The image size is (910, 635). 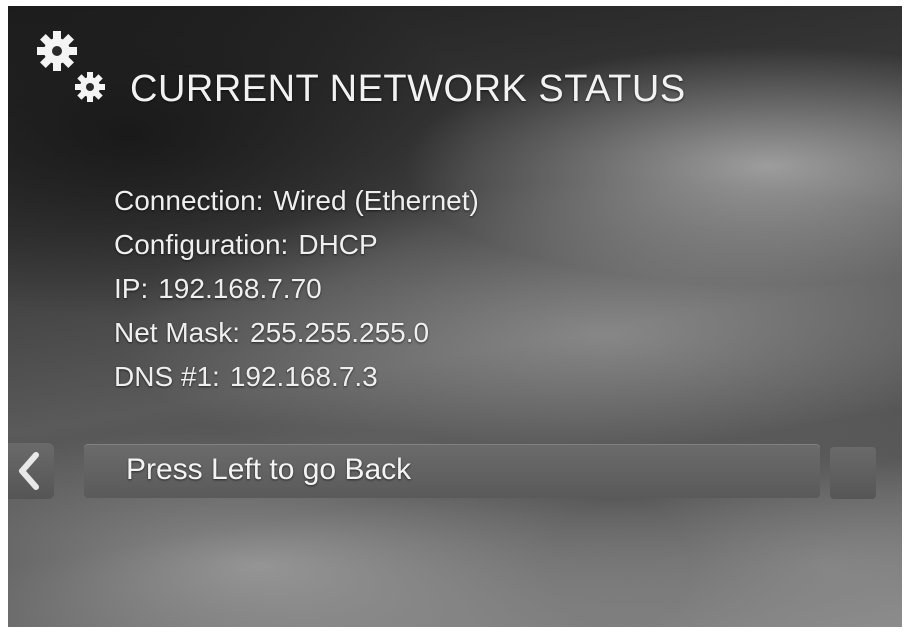 I want to click on side-indicator, so click(x=853, y=473).